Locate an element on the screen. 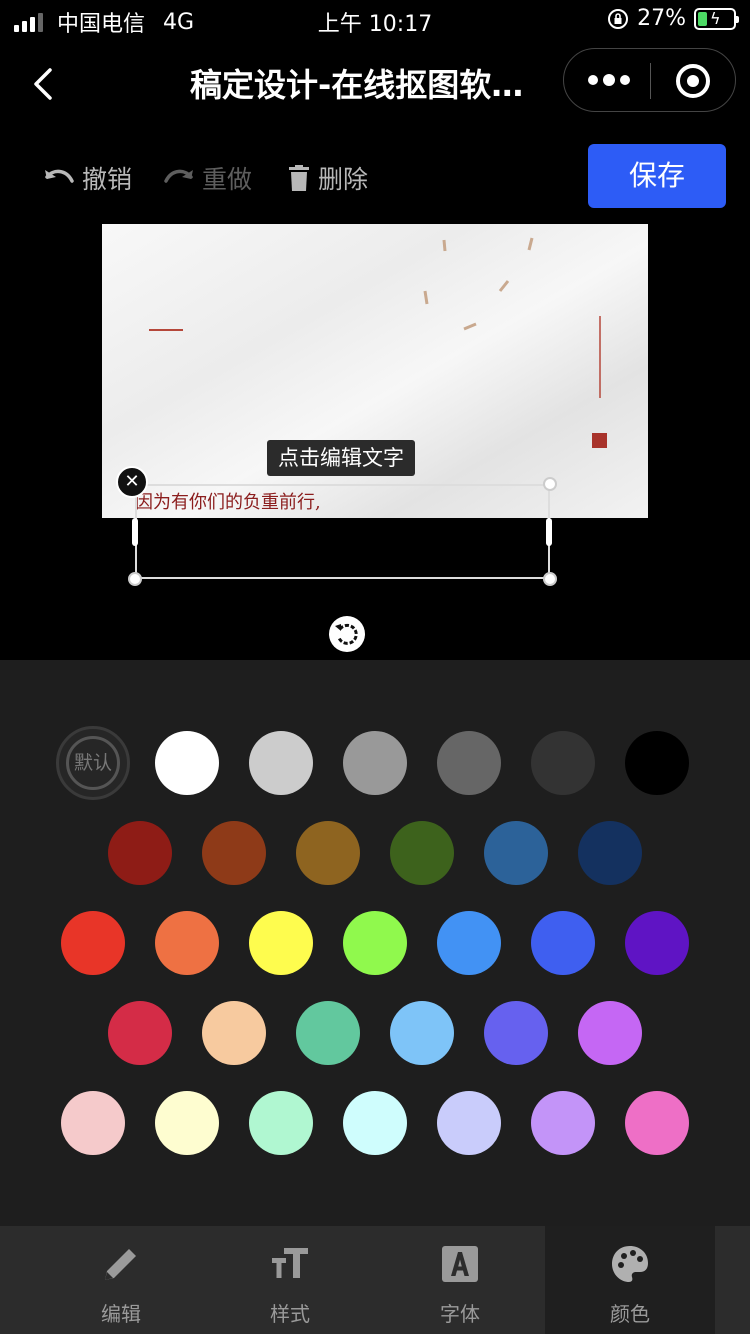  pencil-icon is located at coordinates (120, 1264).